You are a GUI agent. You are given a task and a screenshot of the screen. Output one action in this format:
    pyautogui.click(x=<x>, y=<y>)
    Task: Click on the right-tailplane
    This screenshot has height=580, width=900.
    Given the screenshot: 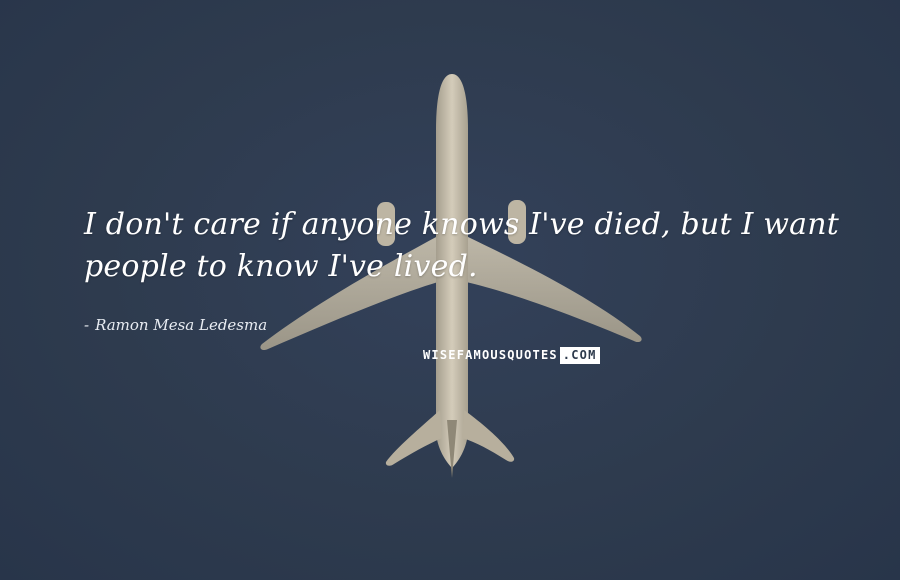 What is the action you would take?
    pyautogui.click(x=488, y=436)
    